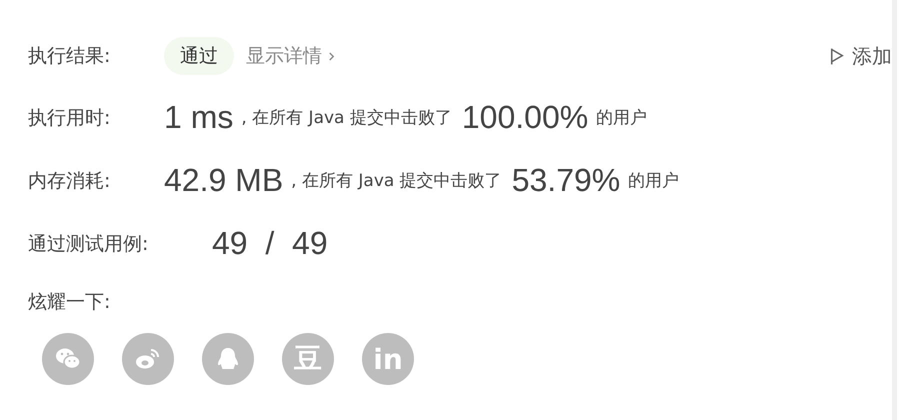 The image size is (902, 420). I want to click on chevron-right-icon, so click(331, 56).